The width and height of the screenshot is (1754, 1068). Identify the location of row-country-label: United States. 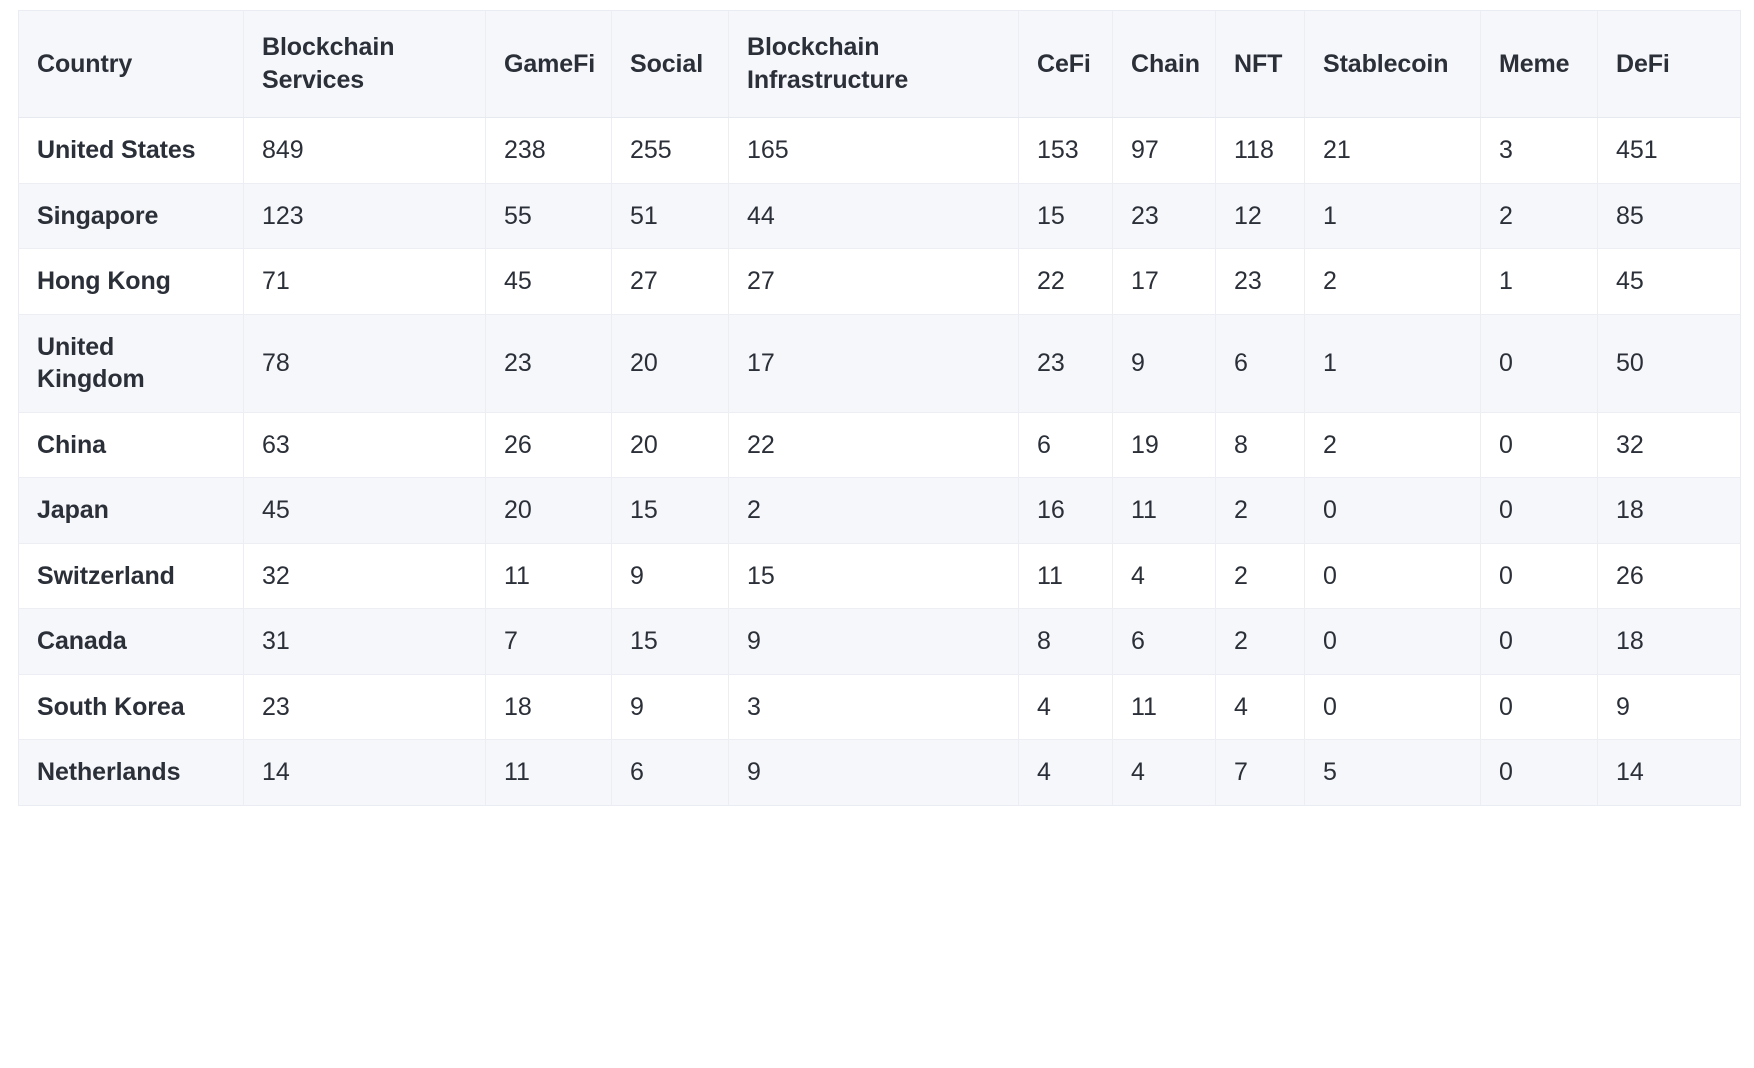
(131, 150).